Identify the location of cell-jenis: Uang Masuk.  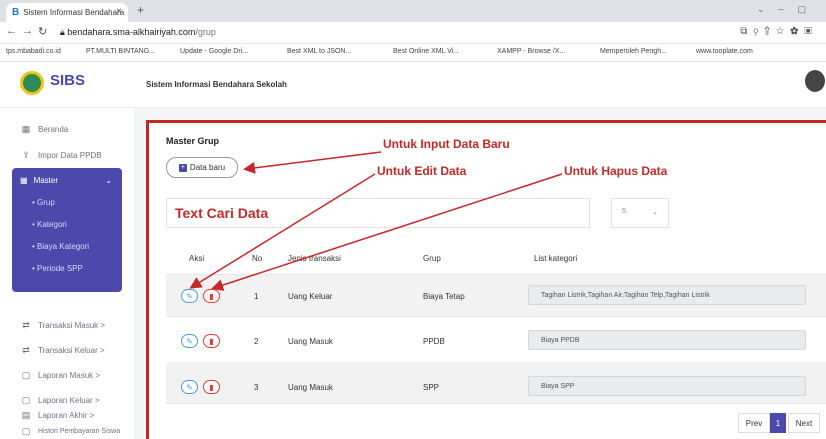
(310, 387).